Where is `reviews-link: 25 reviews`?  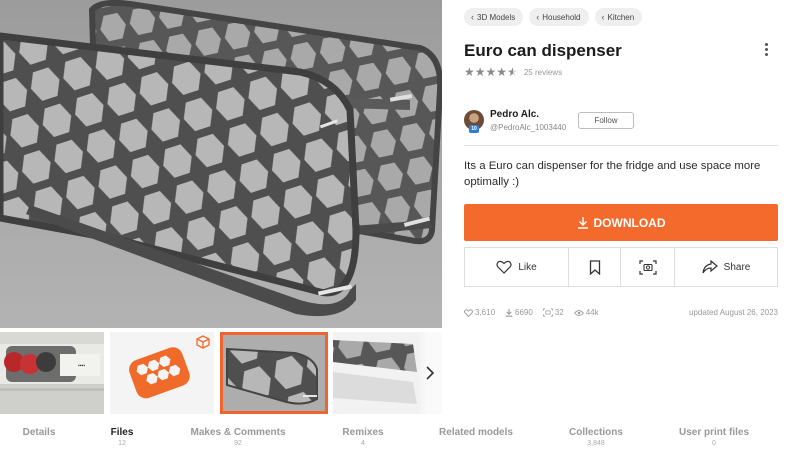
reviews-link: 25 reviews is located at coordinates (543, 72).